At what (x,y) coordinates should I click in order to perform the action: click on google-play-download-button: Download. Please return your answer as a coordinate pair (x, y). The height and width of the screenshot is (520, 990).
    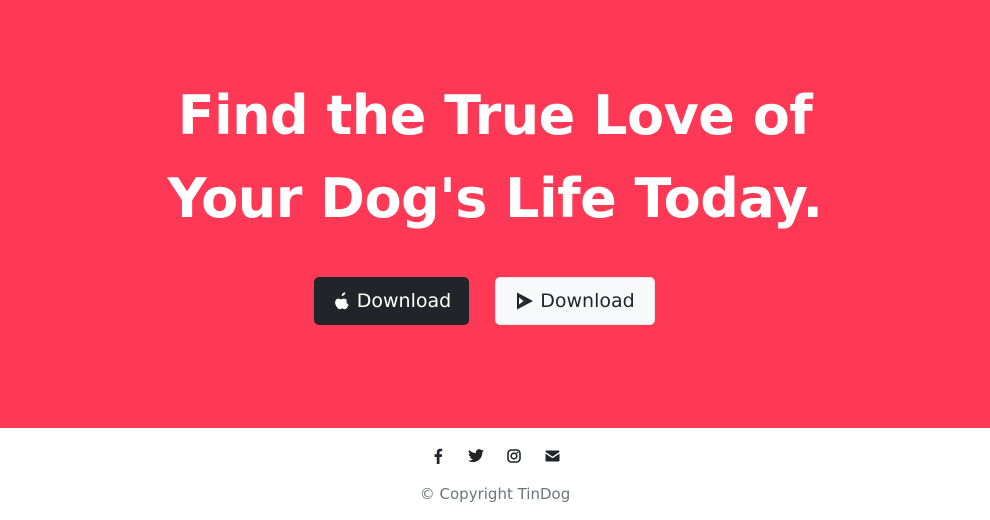
    Looking at the image, I should click on (575, 301).